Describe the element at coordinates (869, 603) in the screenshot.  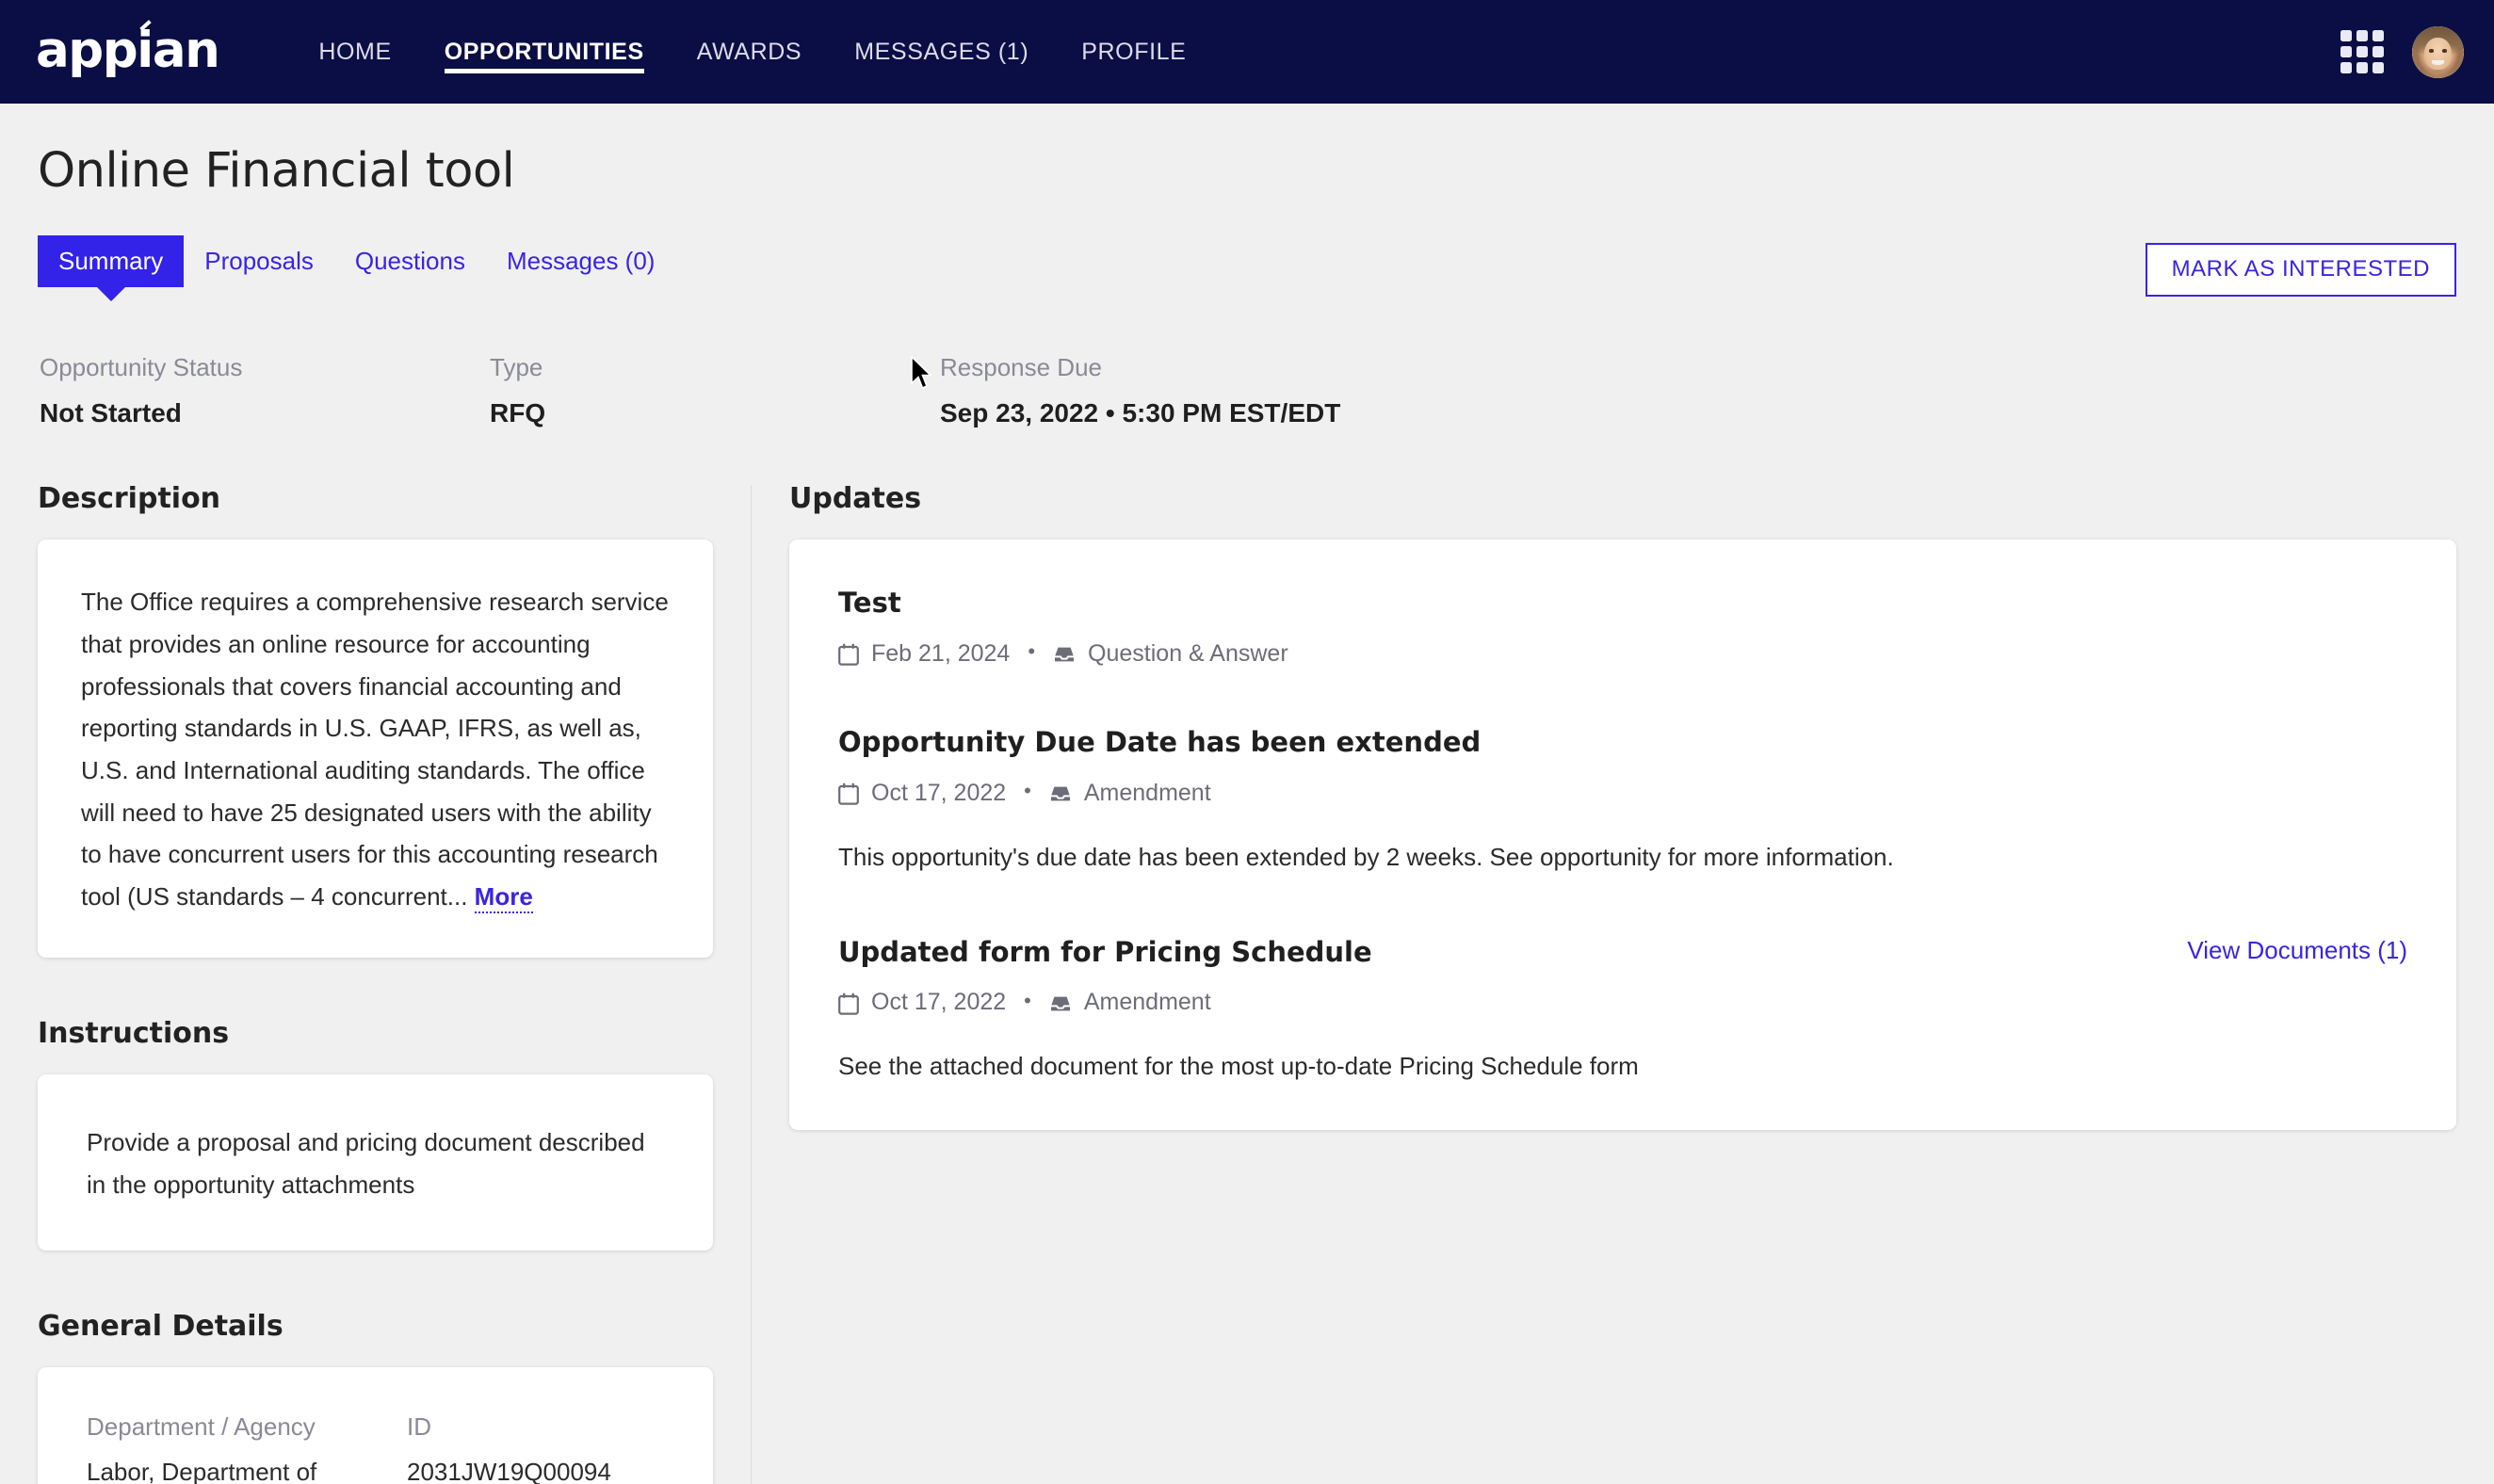
I see `update-title: Test` at that location.